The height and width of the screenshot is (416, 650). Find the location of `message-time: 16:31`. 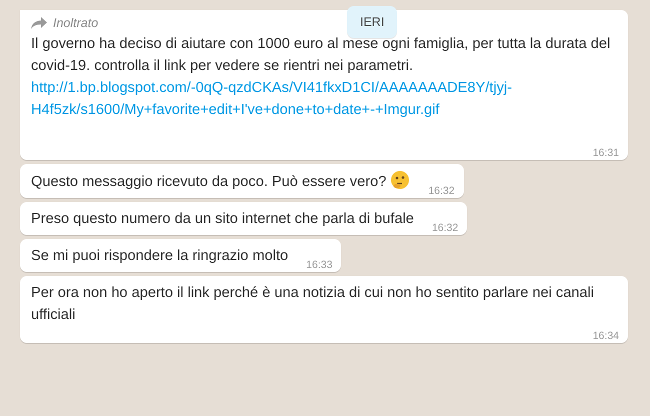

message-time: 16:31 is located at coordinates (605, 152).